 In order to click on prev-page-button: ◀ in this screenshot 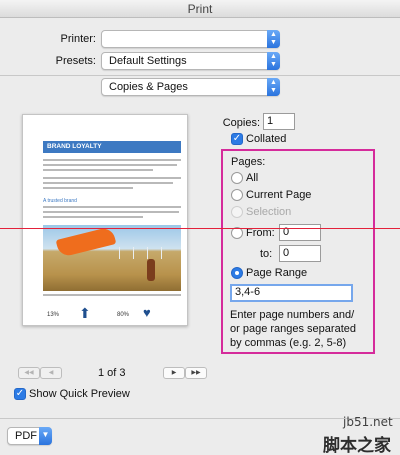, I will do `click(51, 373)`.